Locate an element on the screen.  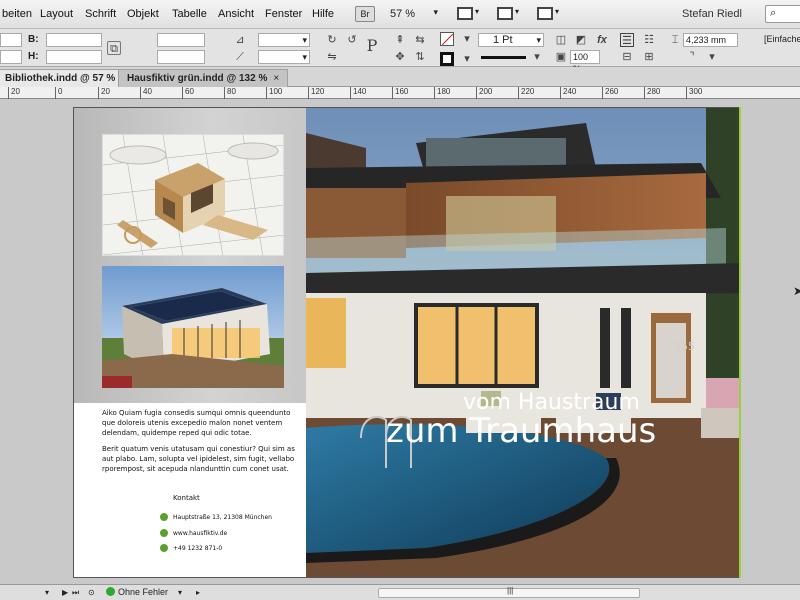
web-icon is located at coordinates (164, 533).